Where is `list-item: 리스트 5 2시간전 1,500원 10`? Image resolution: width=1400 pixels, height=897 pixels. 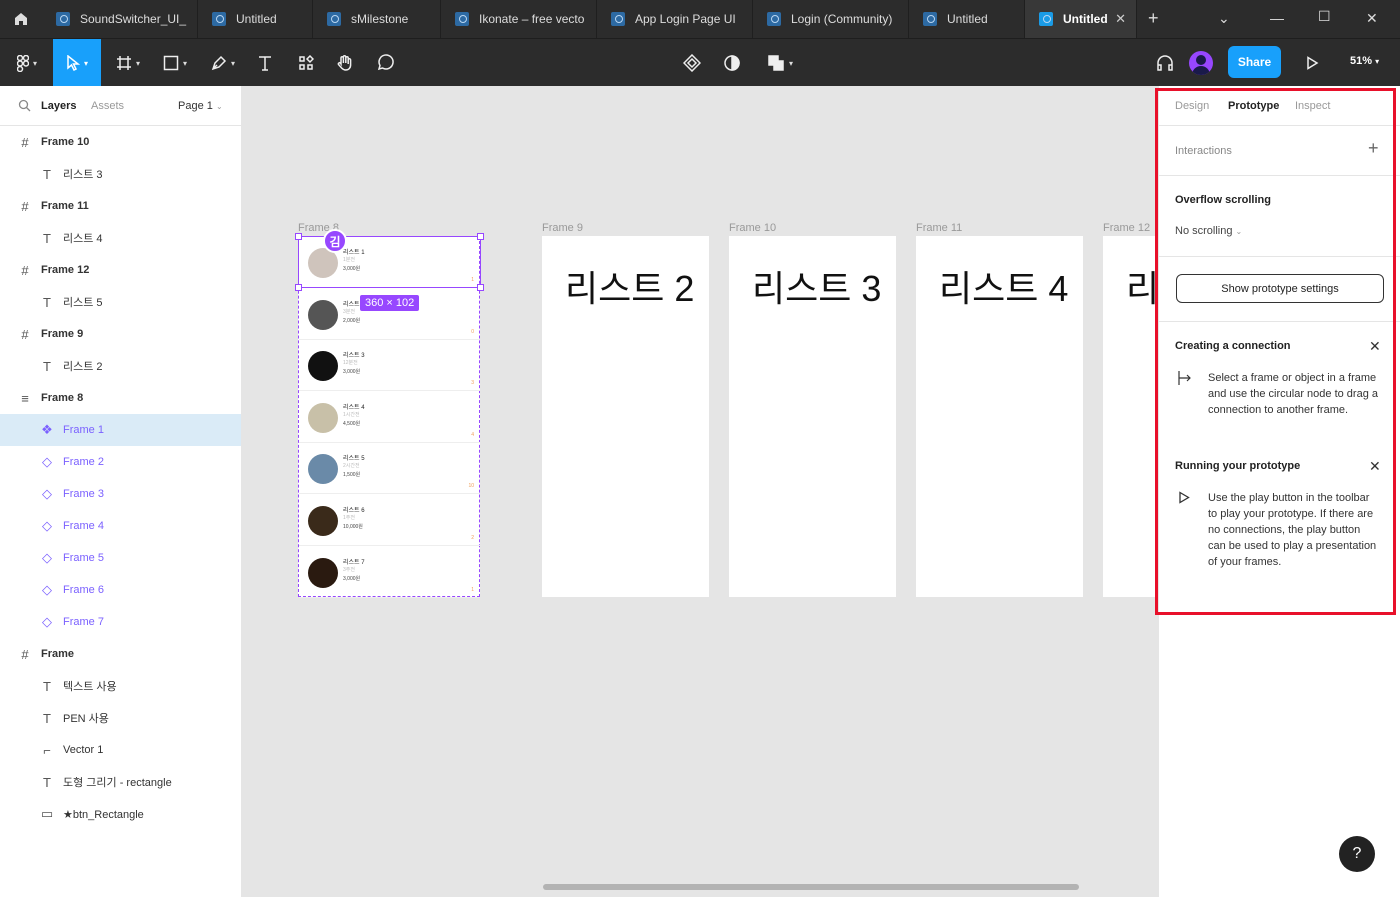
list-item: 리스트 5 2시간전 1,500원 10 is located at coordinates (389, 469).